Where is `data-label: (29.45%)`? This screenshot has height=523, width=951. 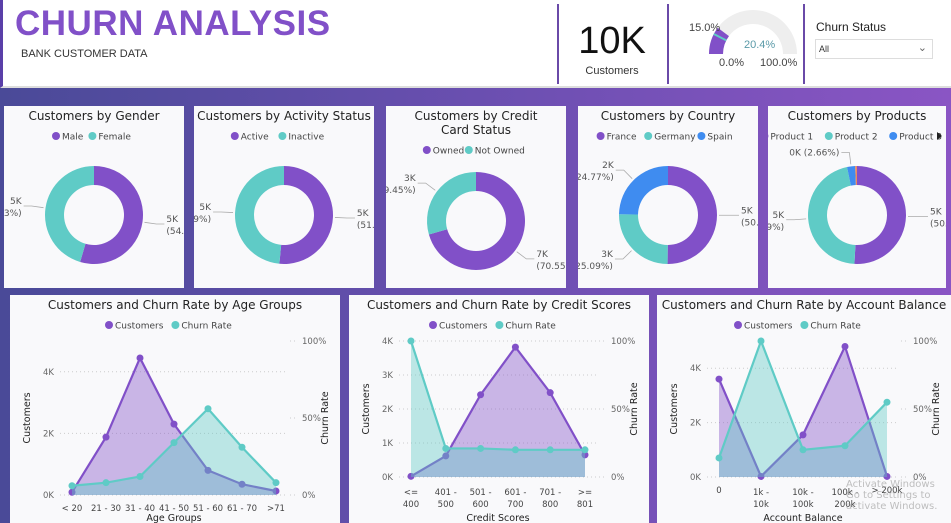
data-label: (29.45%) is located at coordinates (401, 191).